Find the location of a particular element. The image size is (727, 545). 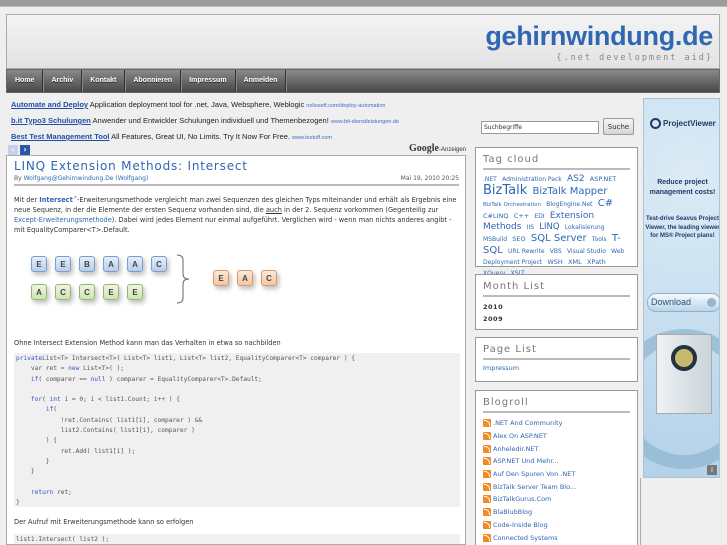

tag-link: BizTalk Orchestration is located at coordinates (512, 205).